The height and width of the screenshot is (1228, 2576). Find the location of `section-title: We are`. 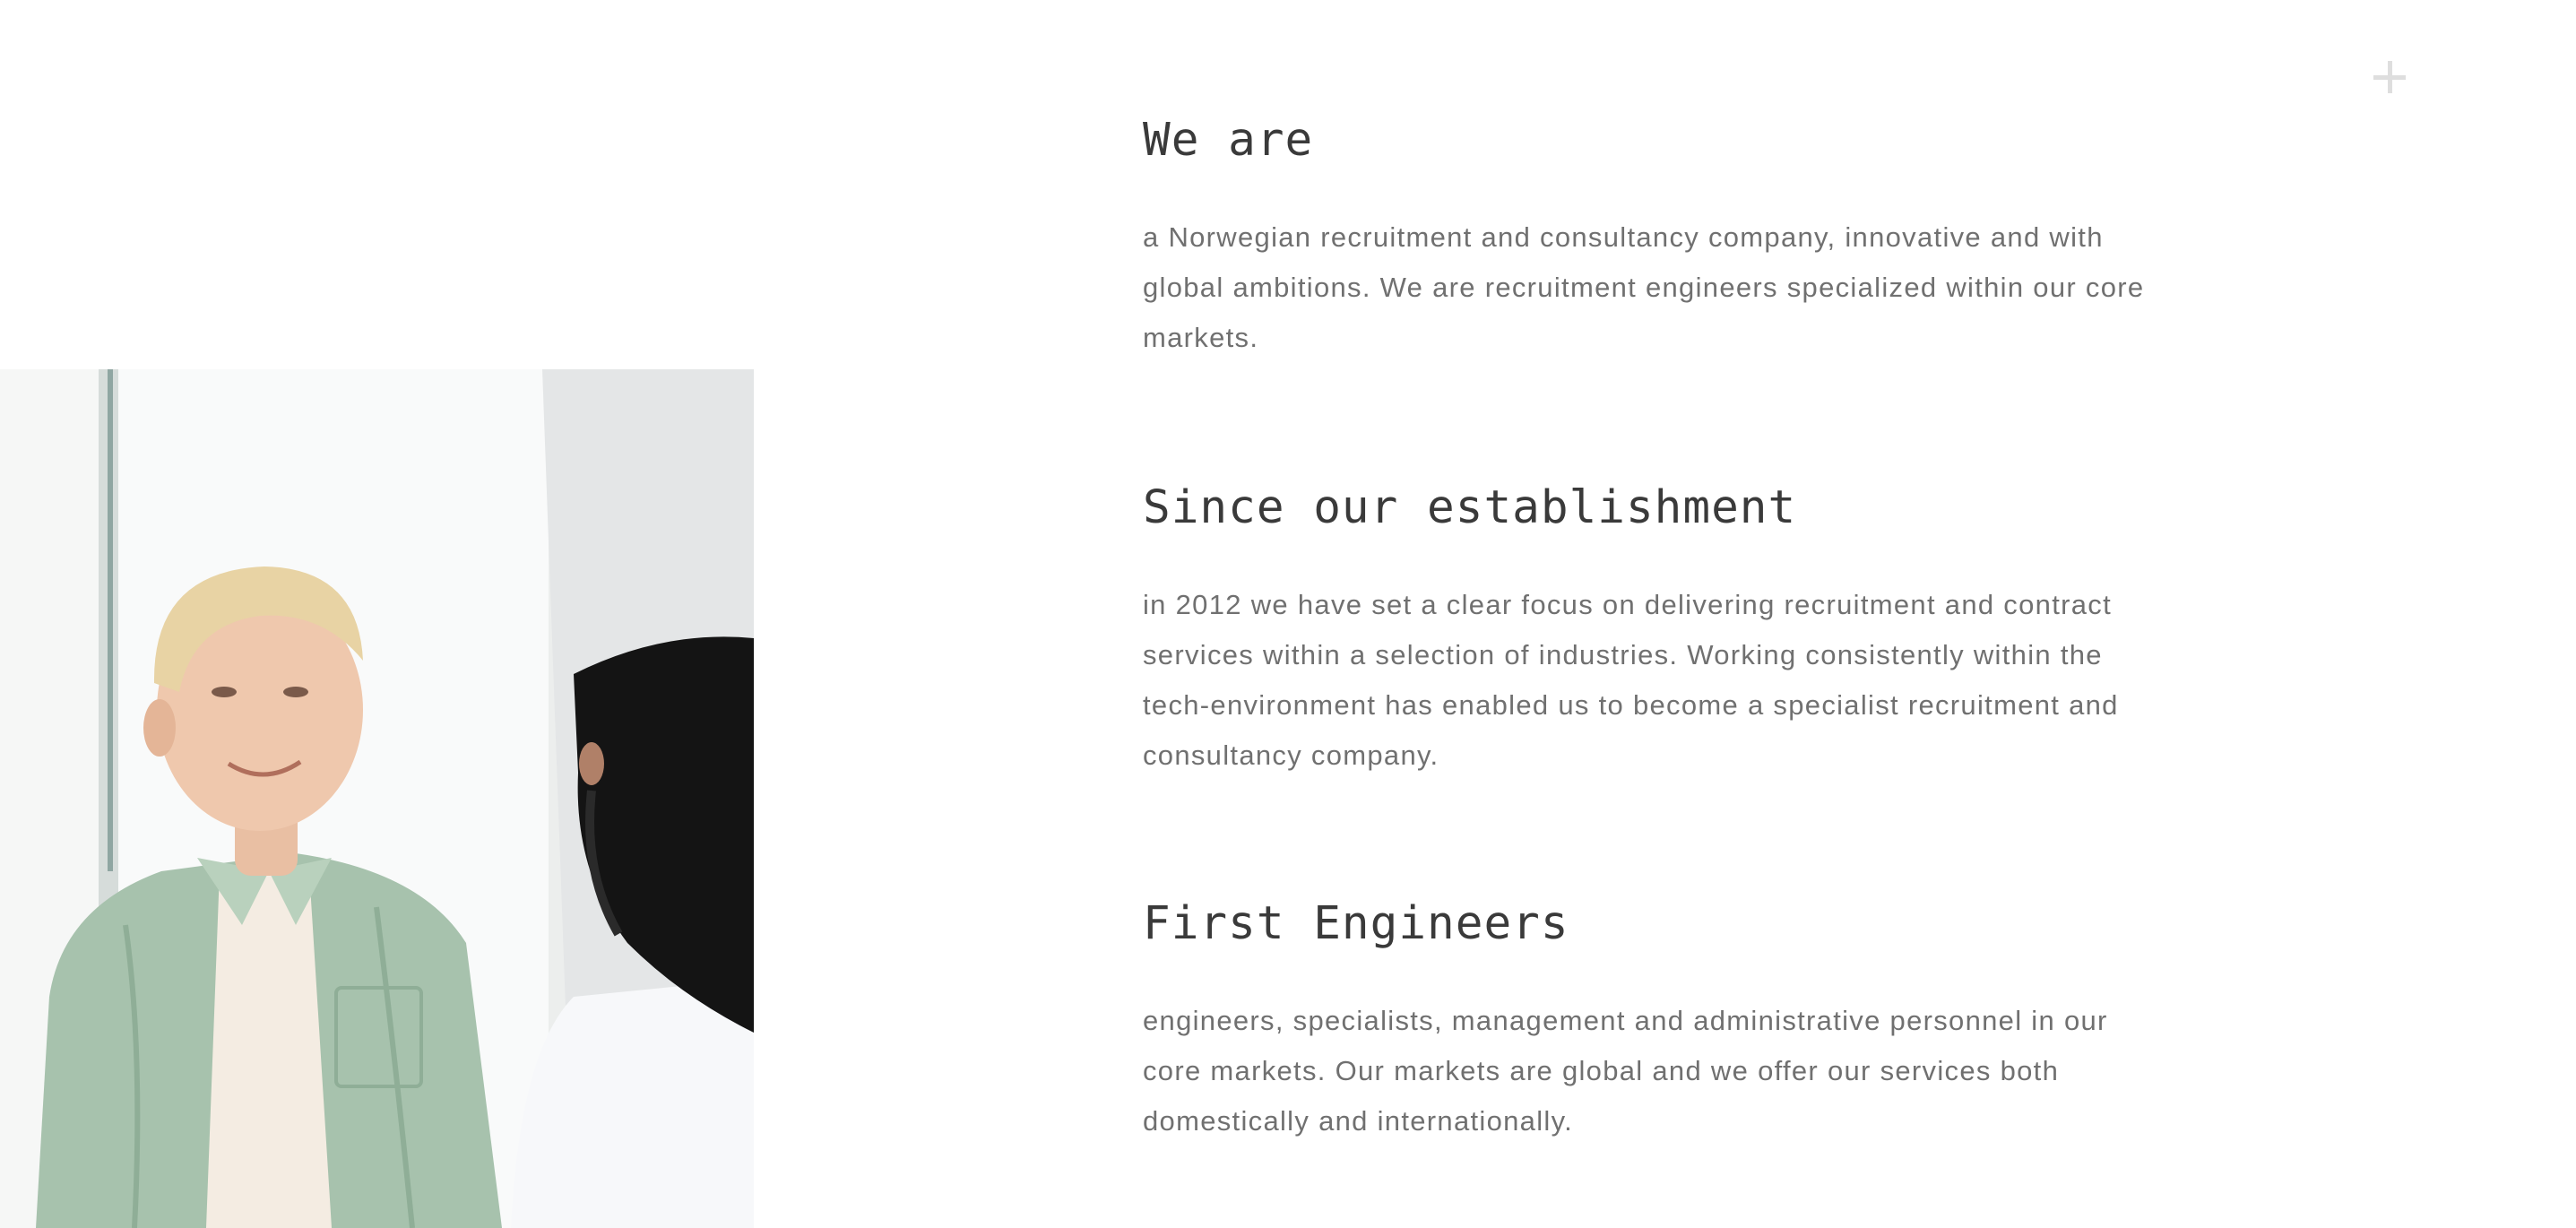

section-title: We are is located at coordinates (1228, 140).